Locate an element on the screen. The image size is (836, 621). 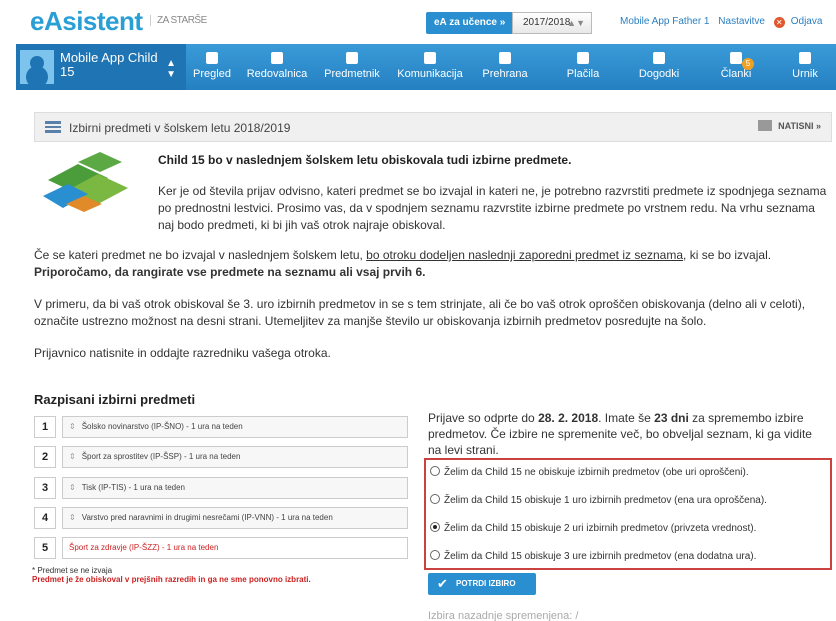
rank-number: 3 is located at coordinates (45, 488).